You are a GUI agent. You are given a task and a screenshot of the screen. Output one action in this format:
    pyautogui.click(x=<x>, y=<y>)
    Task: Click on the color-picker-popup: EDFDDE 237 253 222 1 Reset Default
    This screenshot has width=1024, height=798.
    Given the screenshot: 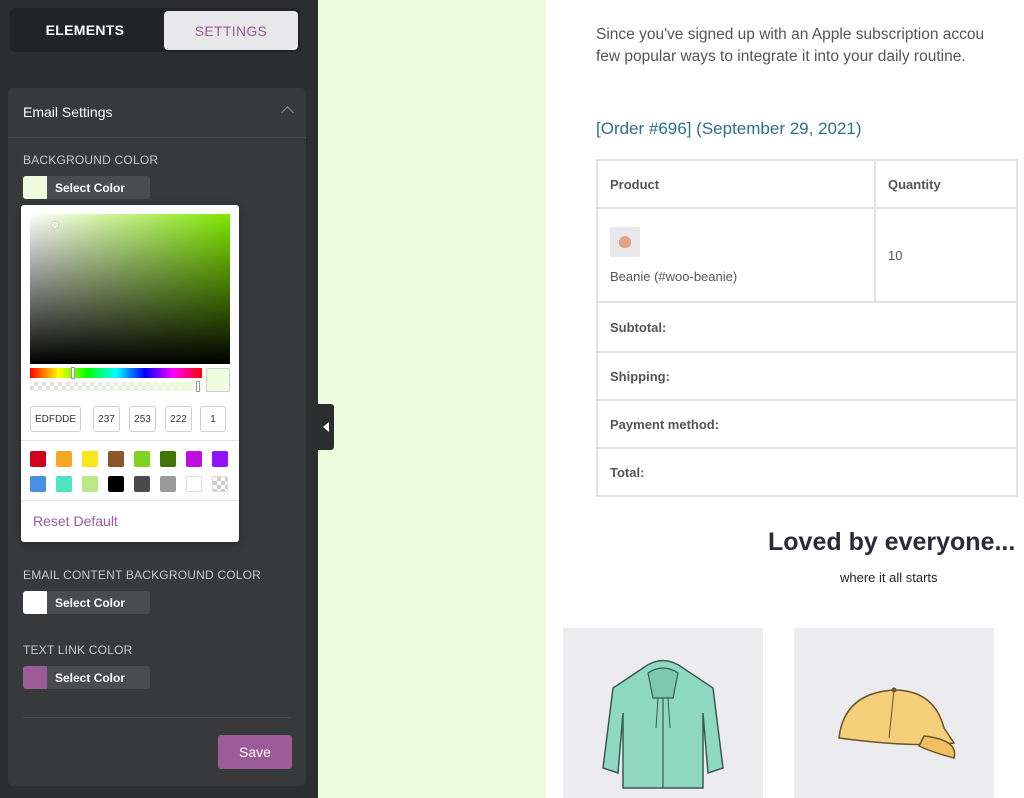 What is the action you would take?
    pyautogui.click(x=130, y=373)
    